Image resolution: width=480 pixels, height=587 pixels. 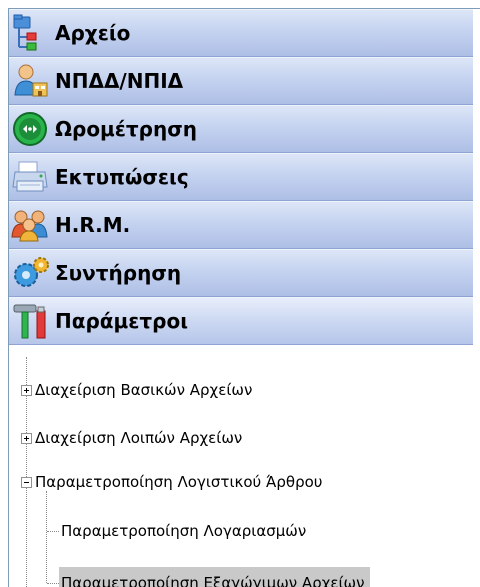 What do you see at coordinates (241, 129) in the screenshot?
I see `nav-group-time-tracking: Ωρομέτρηση` at bounding box center [241, 129].